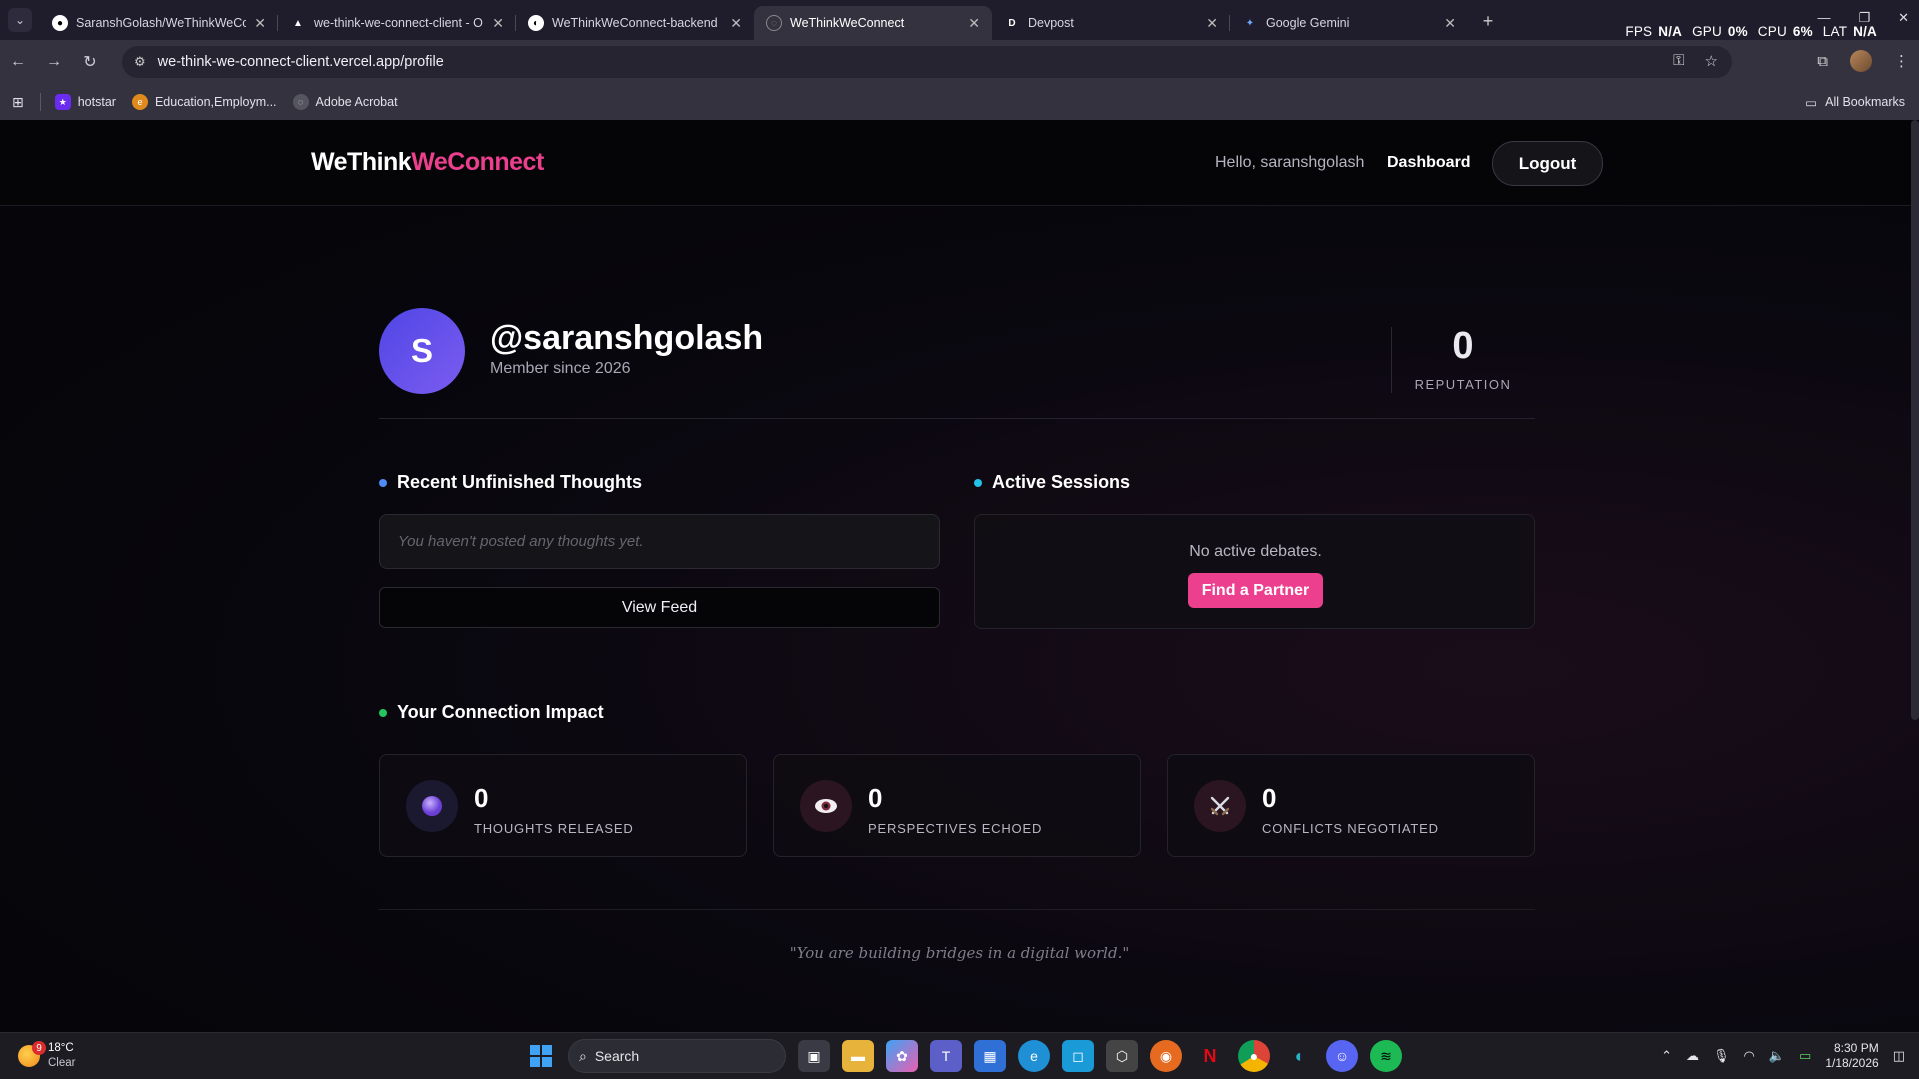  Describe the element at coordinates (541, 1056) in the screenshot. I see `windows-start-icon` at that location.